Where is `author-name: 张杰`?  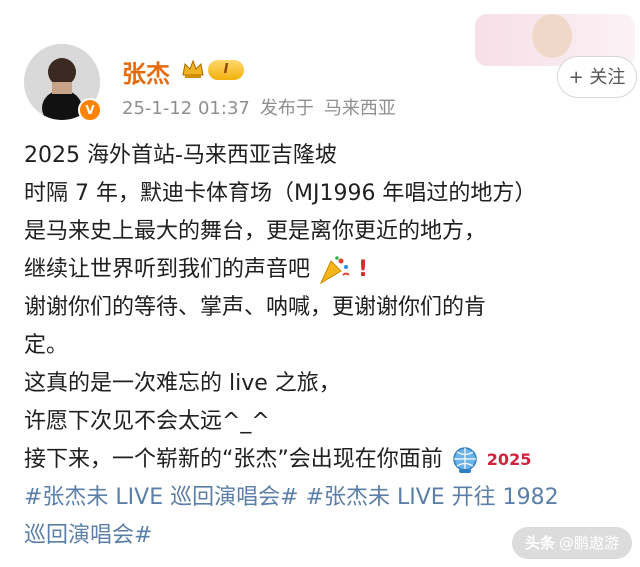 author-name: 张杰 is located at coordinates (146, 71).